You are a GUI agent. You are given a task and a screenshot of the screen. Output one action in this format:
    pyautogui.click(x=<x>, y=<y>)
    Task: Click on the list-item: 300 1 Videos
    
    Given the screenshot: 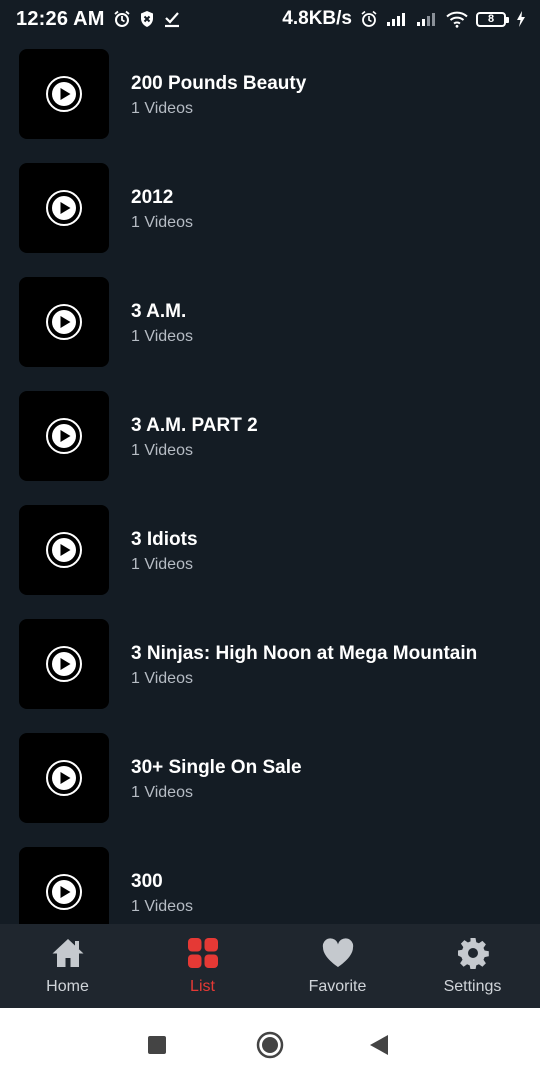 What is the action you would take?
    pyautogui.click(x=270, y=880)
    